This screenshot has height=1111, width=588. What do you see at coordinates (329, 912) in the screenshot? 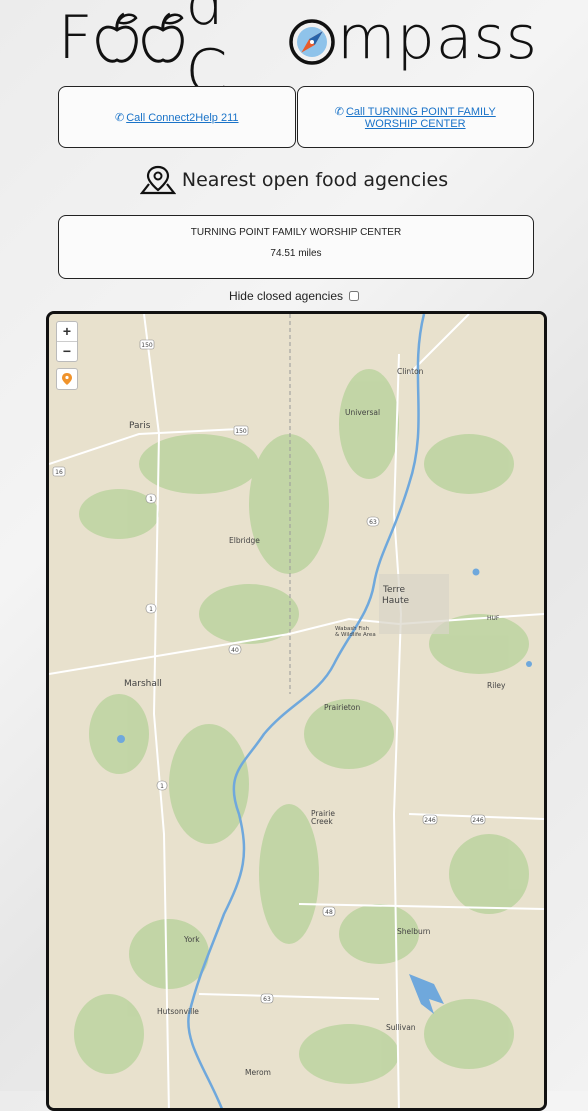
I see `shield-48: 48` at bounding box center [329, 912].